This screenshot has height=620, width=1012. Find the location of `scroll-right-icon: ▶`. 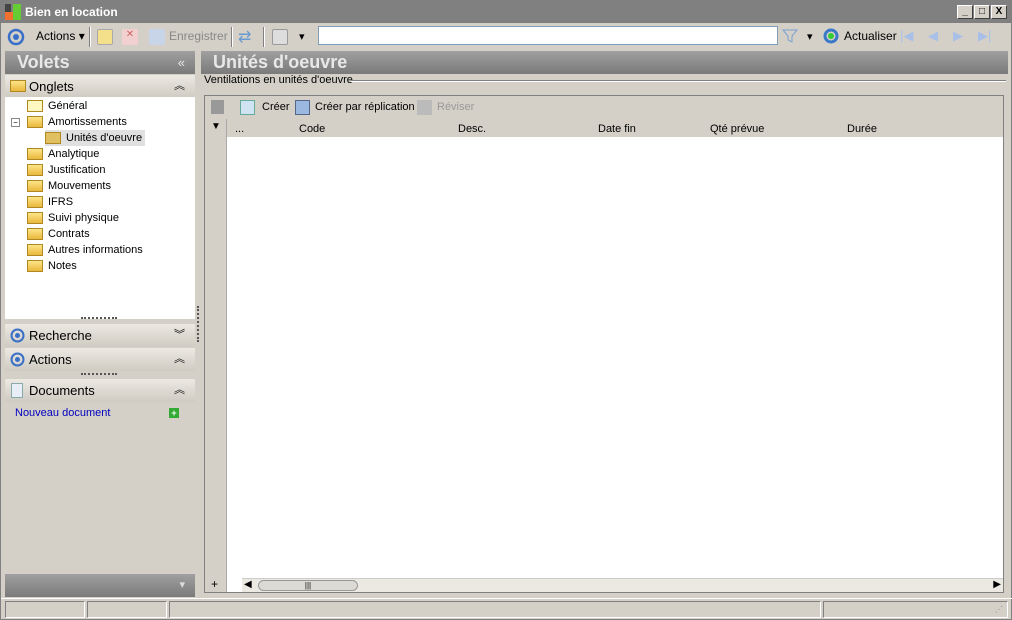

scroll-right-icon: ▶ is located at coordinates (997, 584).